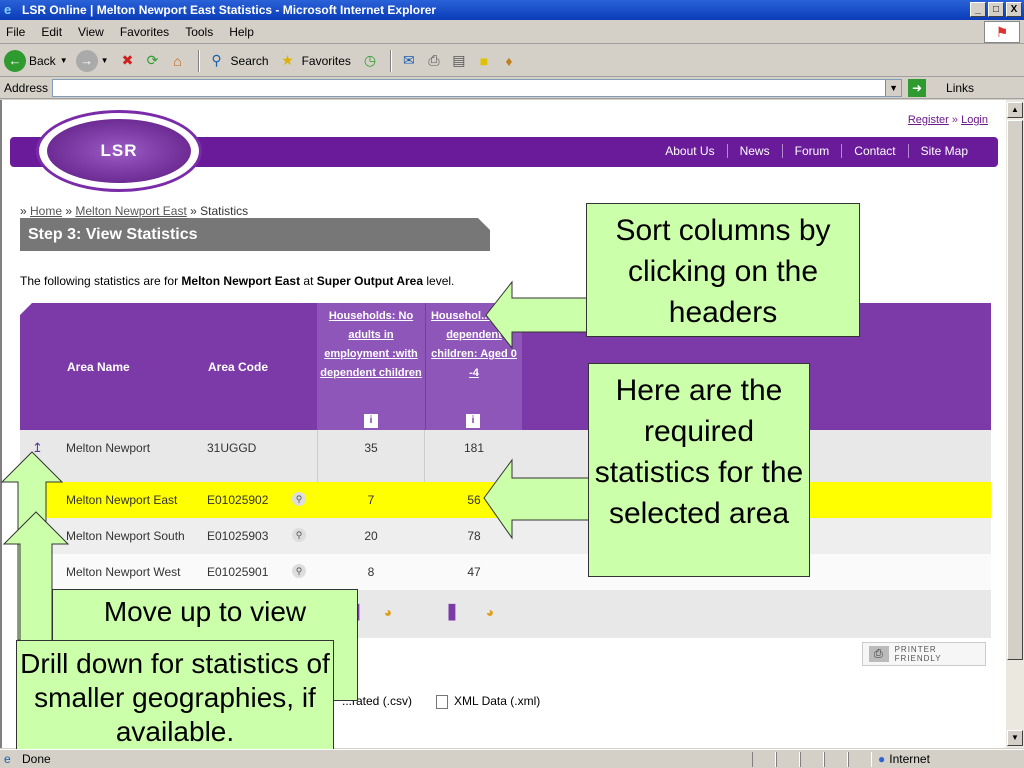 This screenshot has width=1024, height=768. Describe the element at coordinates (909, 759) in the screenshot. I see `security-zone: Internet` at that location.